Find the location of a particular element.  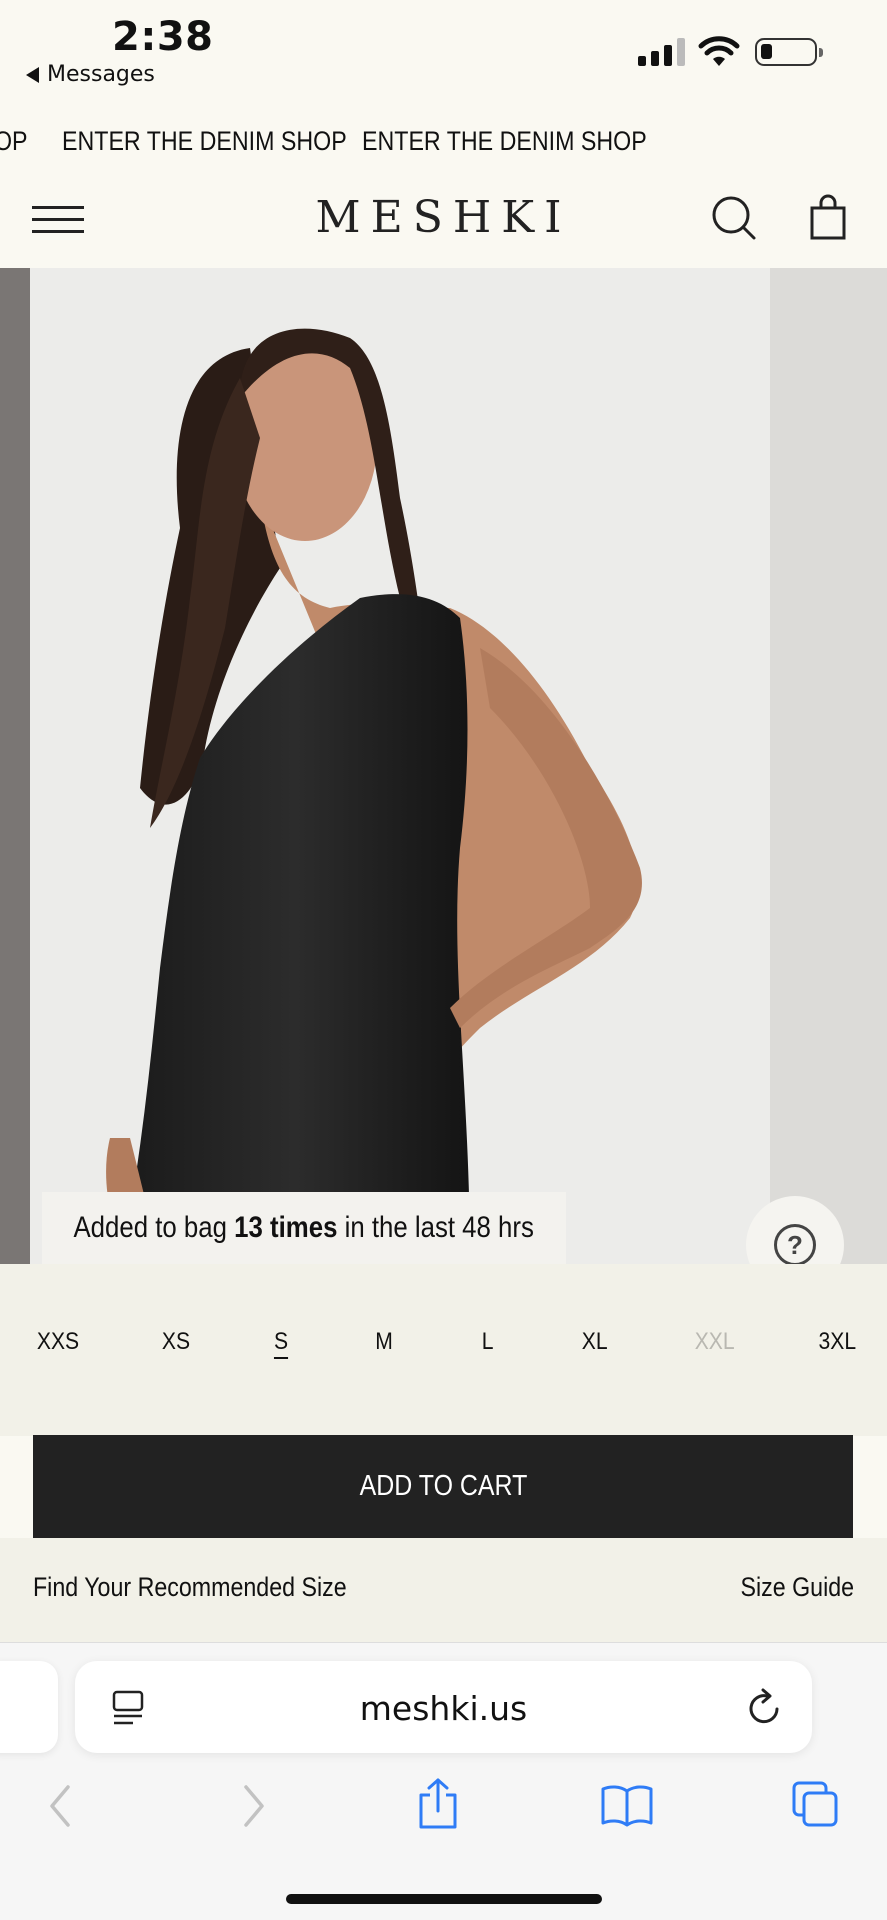

social-proof-toast: Added to bag 13 times in the last 48 hrs is located at coordinates (304, 1228).